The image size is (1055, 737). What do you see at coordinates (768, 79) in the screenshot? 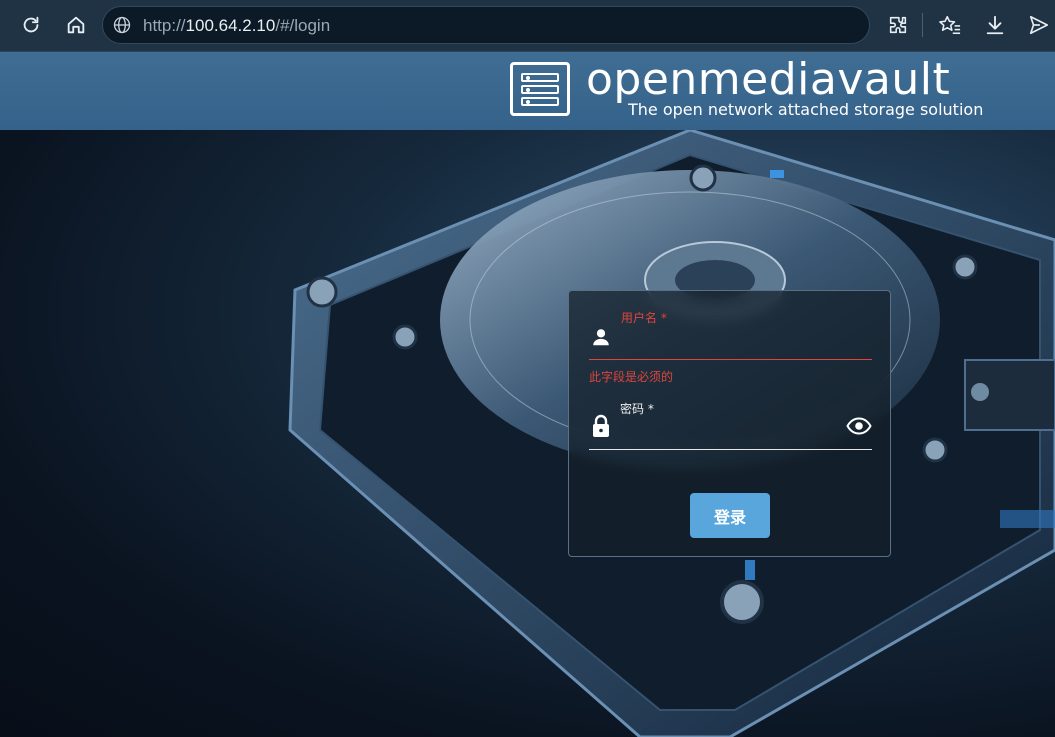
I see `brand-name: openmediavault` at bounding box center [768, 79].